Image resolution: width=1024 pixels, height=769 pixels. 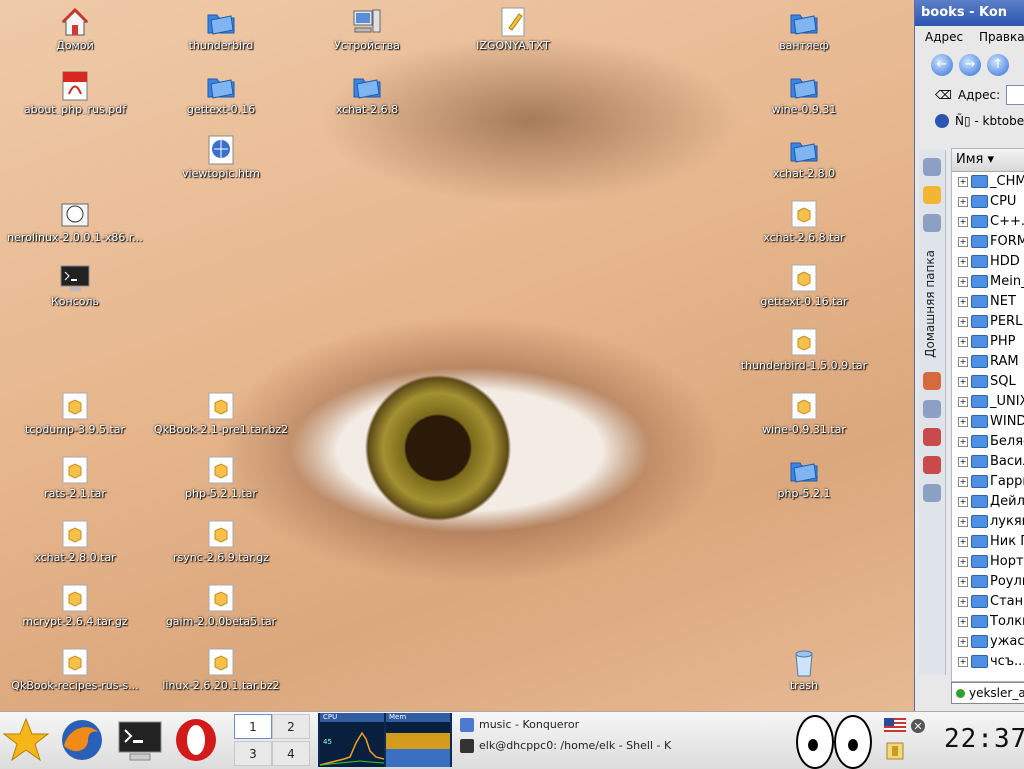 I want to click on history-sidebar-icon, so click(x=932, y=223).